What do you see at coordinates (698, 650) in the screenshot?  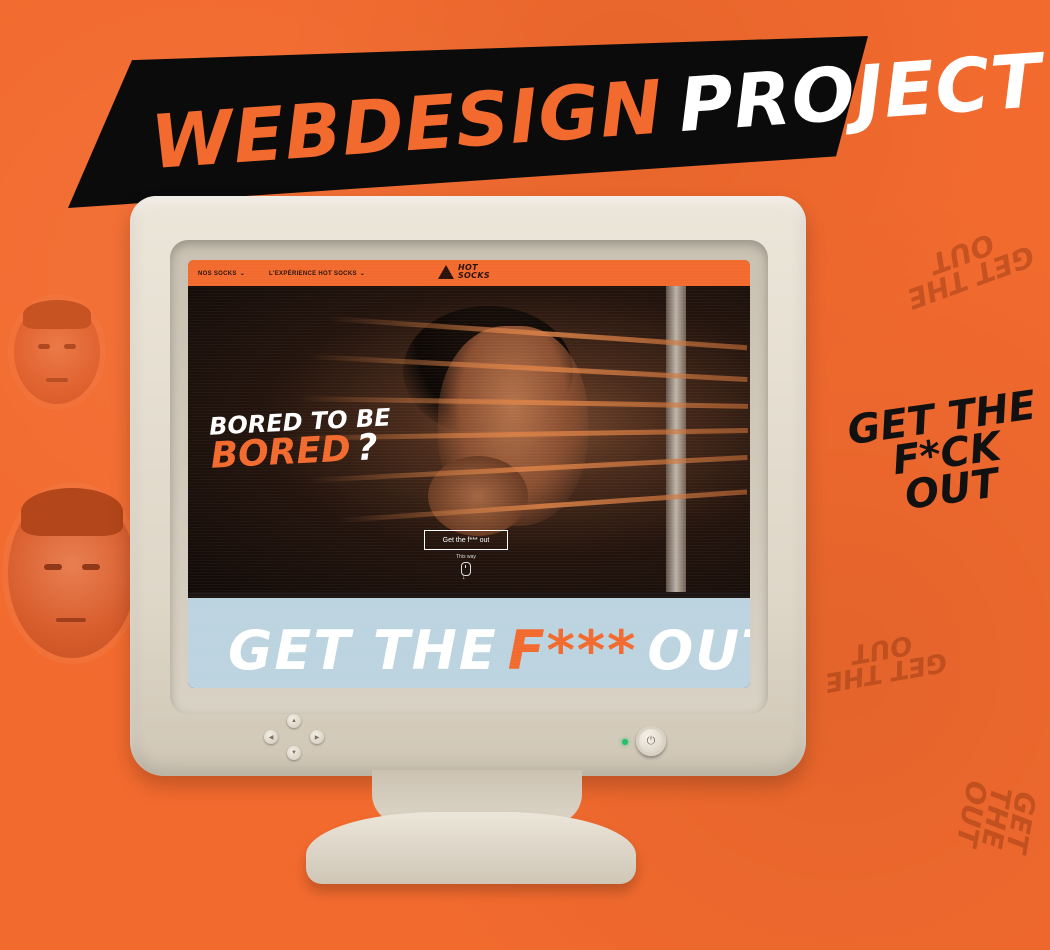 I see `section-word3: OUT` at bounding box center [698, 650].